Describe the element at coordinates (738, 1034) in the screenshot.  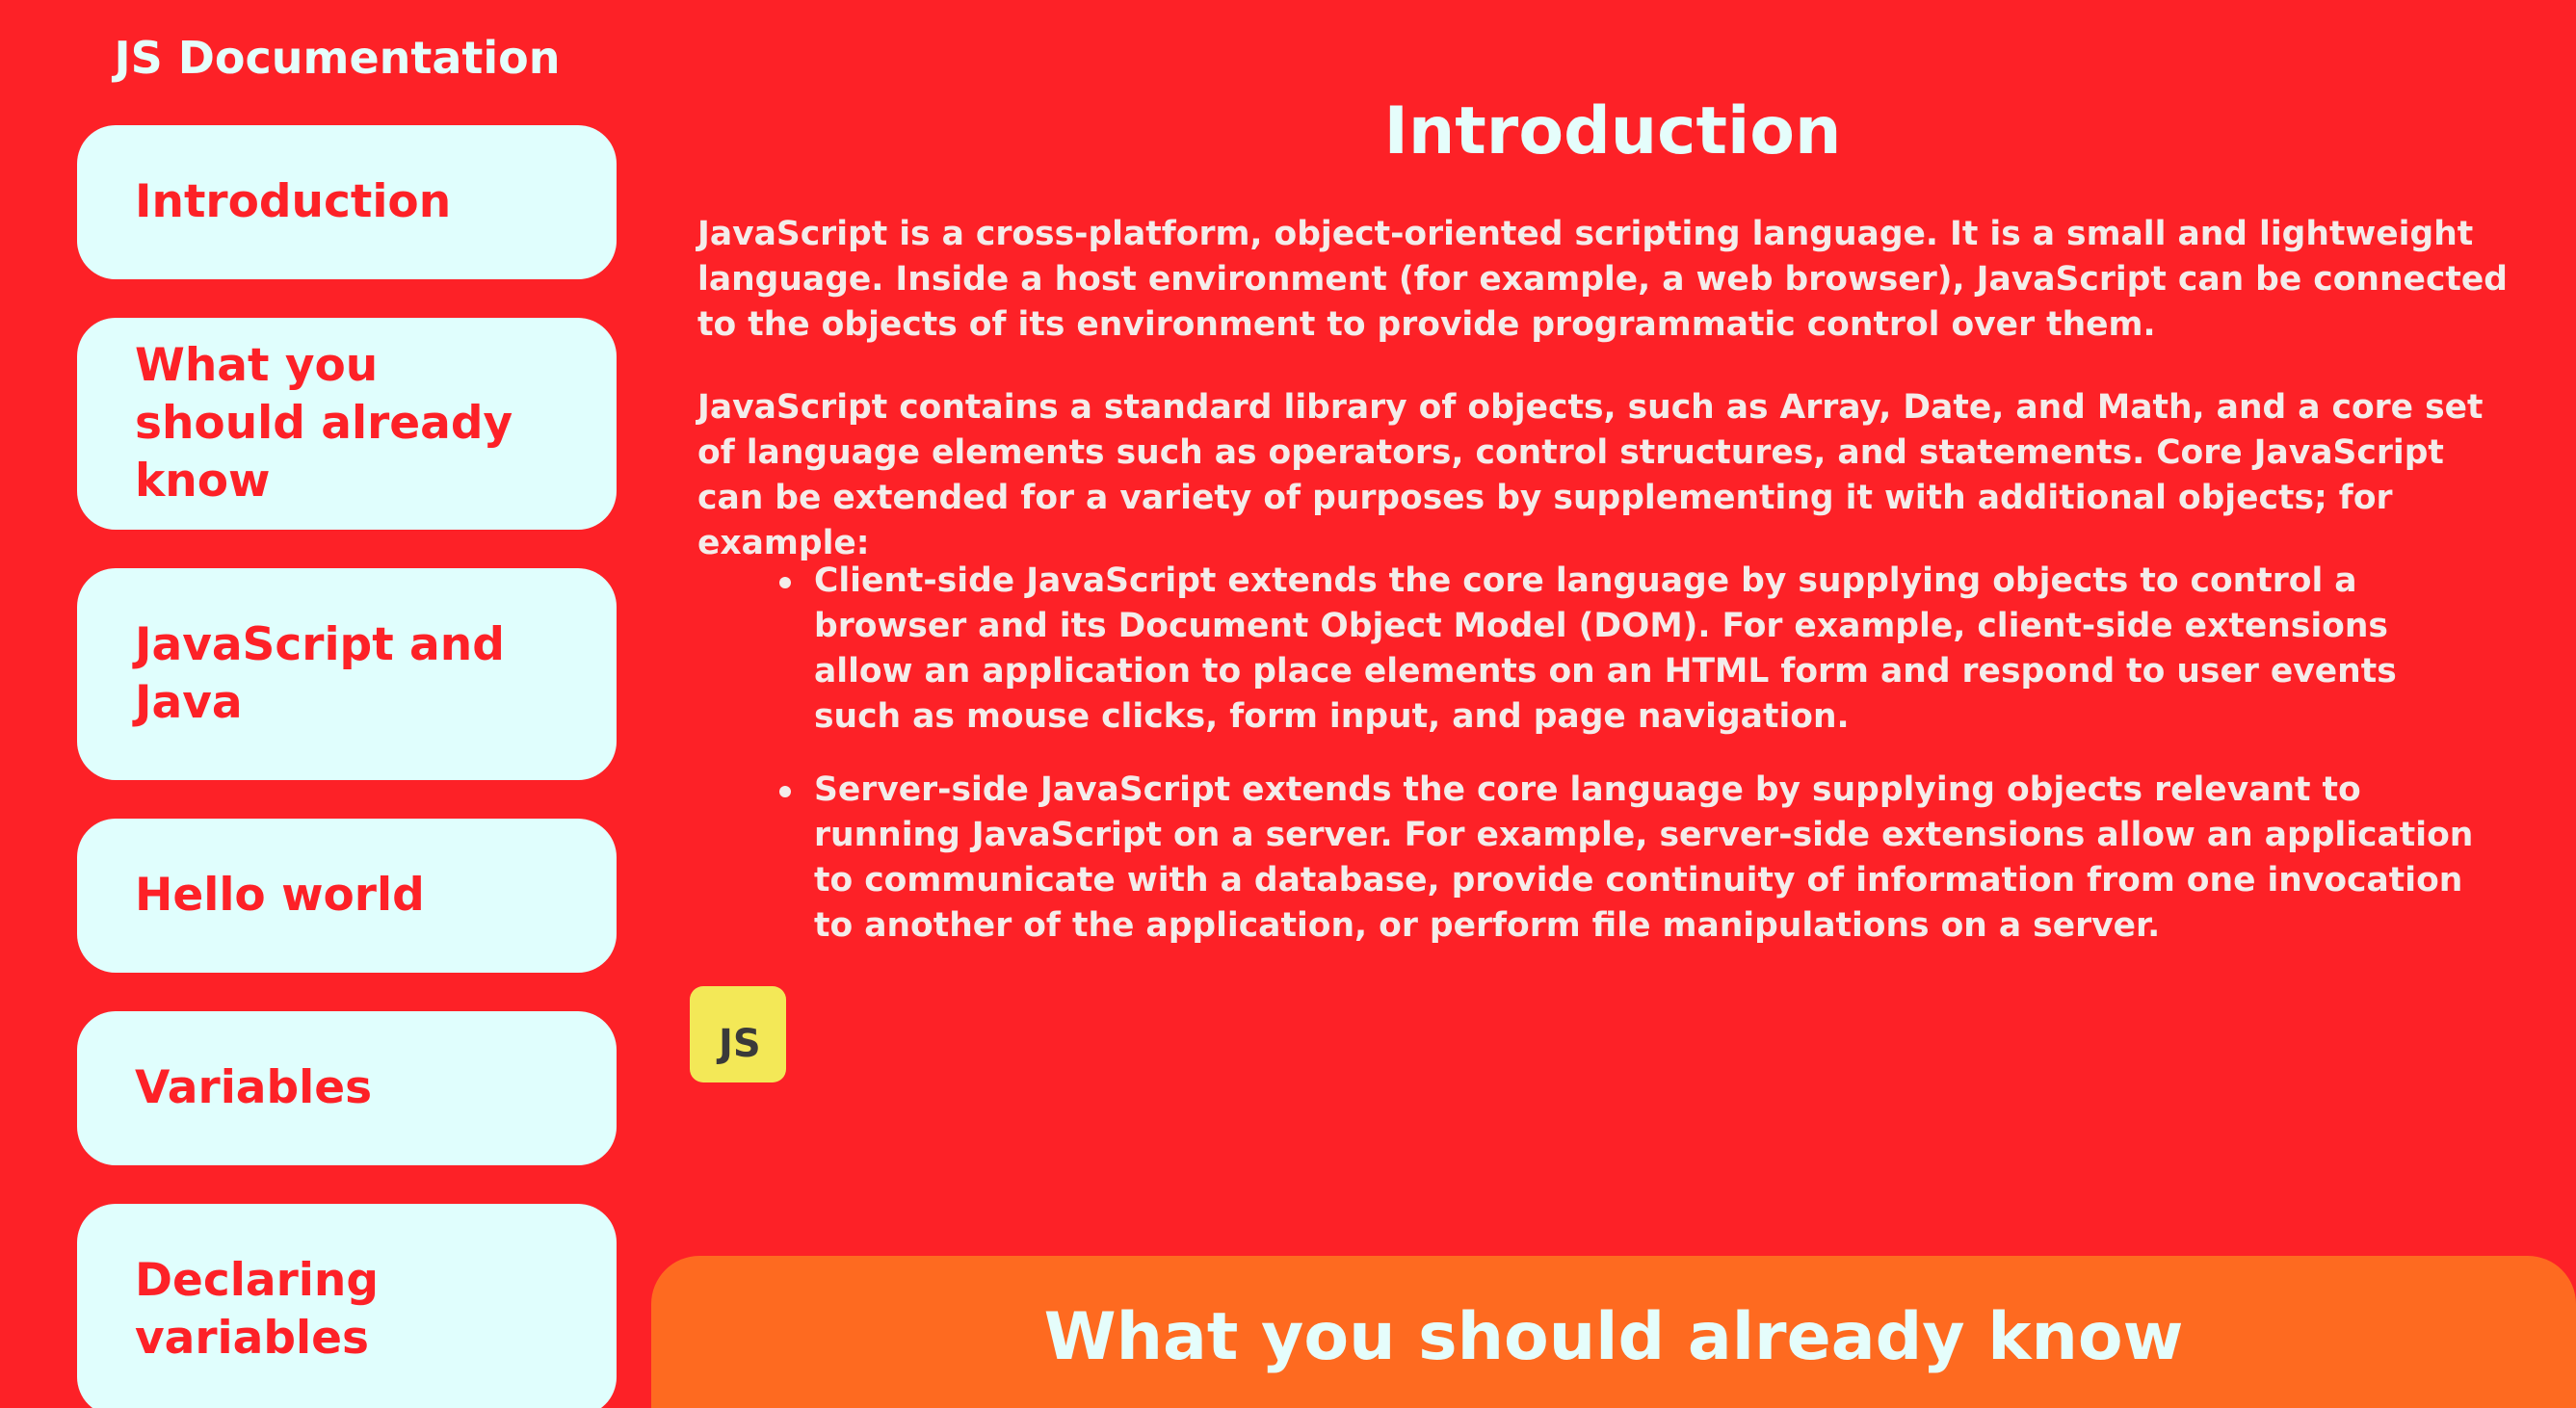
I see `js-logo: JS` at that location.